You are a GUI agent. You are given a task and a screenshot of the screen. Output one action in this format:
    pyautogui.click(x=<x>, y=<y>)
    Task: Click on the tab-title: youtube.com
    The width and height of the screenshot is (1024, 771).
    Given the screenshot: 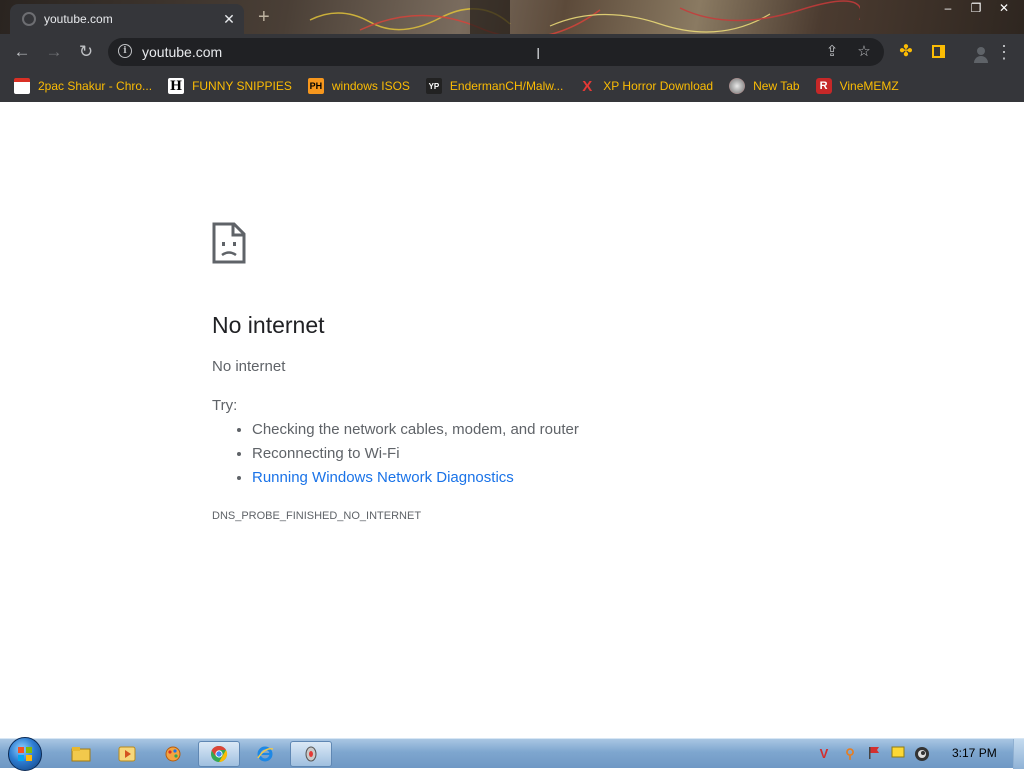 What is the action you would take?
    pyautogui.click(x=78, y=19)
    